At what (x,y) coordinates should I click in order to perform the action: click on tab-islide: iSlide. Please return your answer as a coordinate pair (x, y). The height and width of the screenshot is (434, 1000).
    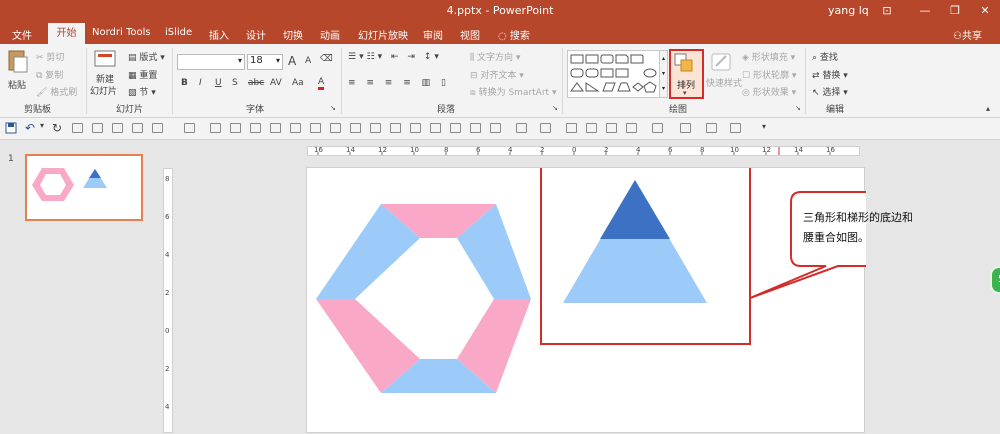
    Looking at the image, I should click on (178, 32).